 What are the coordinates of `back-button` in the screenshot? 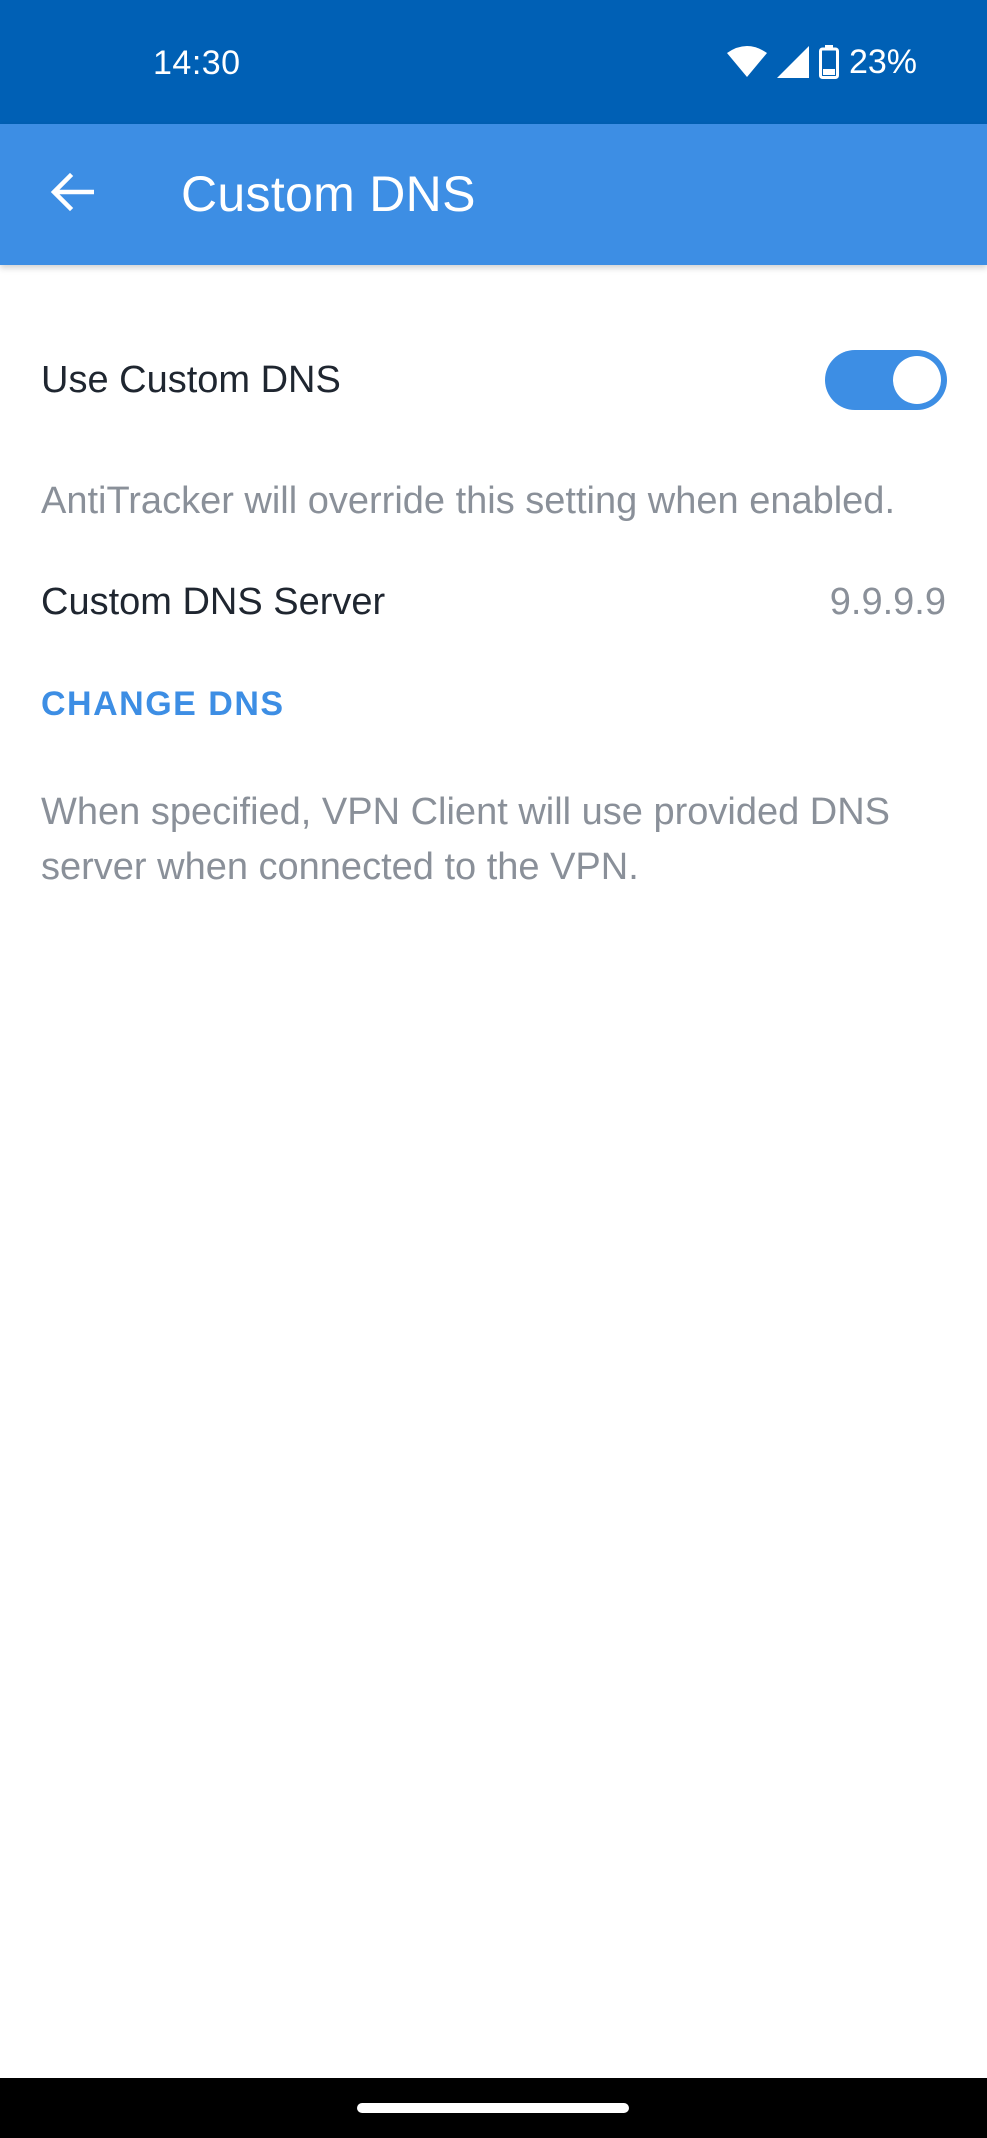 It's located at (72, 194).